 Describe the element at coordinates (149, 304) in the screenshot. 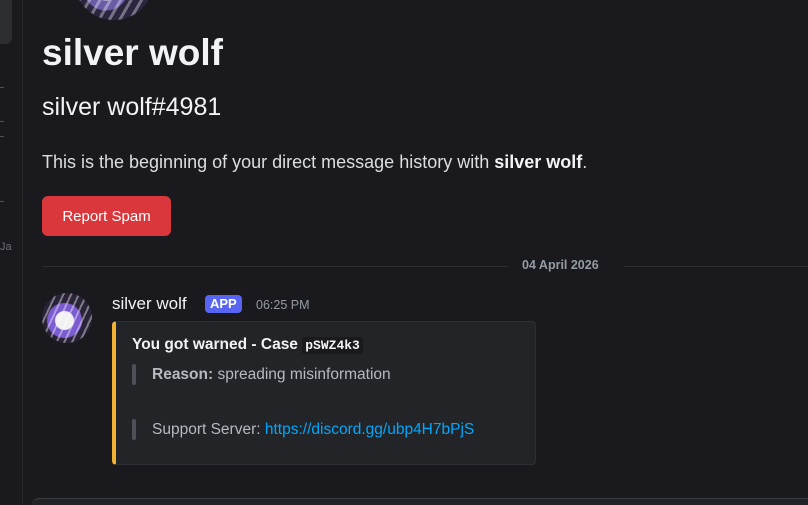

I see `message-author-name: silver wolf` at that location.